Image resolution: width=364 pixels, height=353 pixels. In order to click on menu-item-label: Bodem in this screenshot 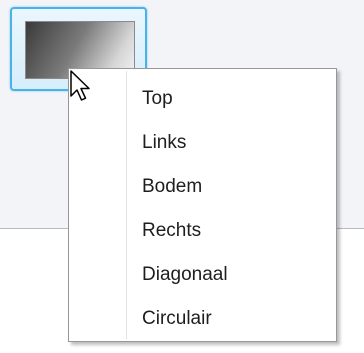, I will do `click(172, 186)`.